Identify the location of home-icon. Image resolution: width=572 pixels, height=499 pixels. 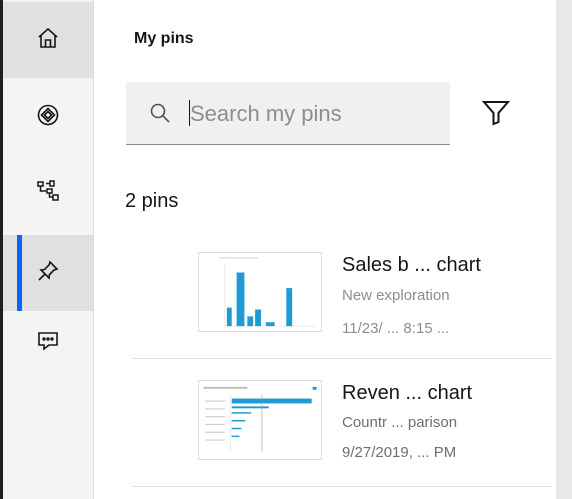
(48, 40).